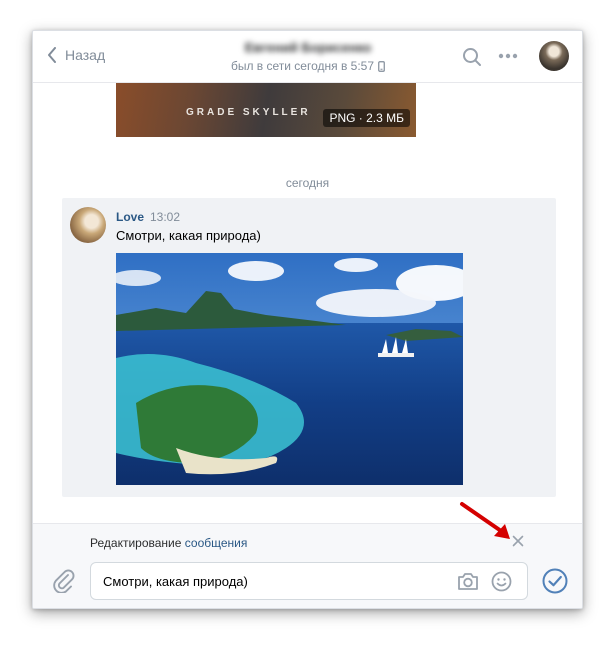 Image resolution: width=613 pixels, height=649 pixels. Describe the element at coordinates (63, 580) in the screenshot. I see `attach-icon` at that location.